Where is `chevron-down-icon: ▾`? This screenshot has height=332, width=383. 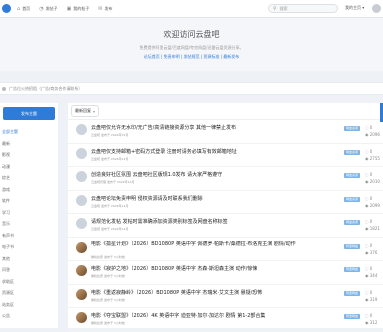 chevron-down-icon: ▾ is located at coordinates (94, 111).